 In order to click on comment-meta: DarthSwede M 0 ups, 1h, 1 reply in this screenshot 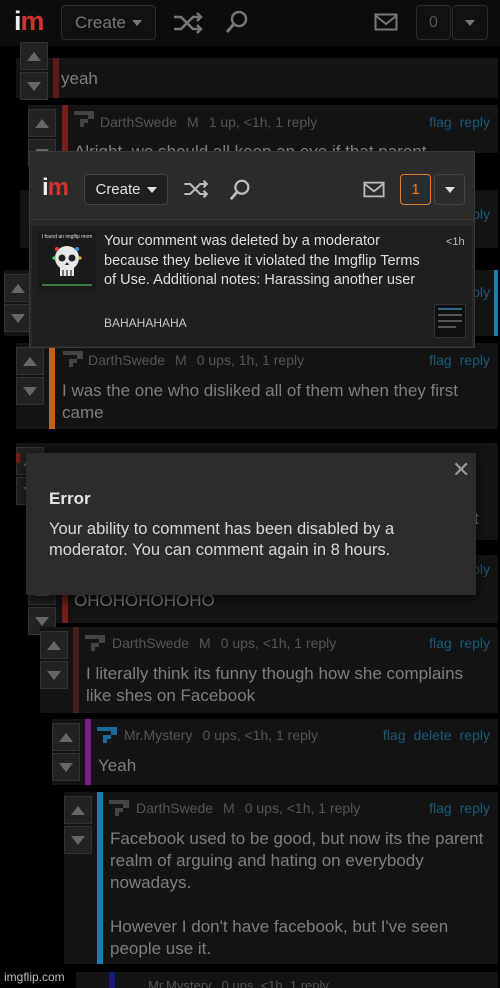, I will do `click(196, 360)`.